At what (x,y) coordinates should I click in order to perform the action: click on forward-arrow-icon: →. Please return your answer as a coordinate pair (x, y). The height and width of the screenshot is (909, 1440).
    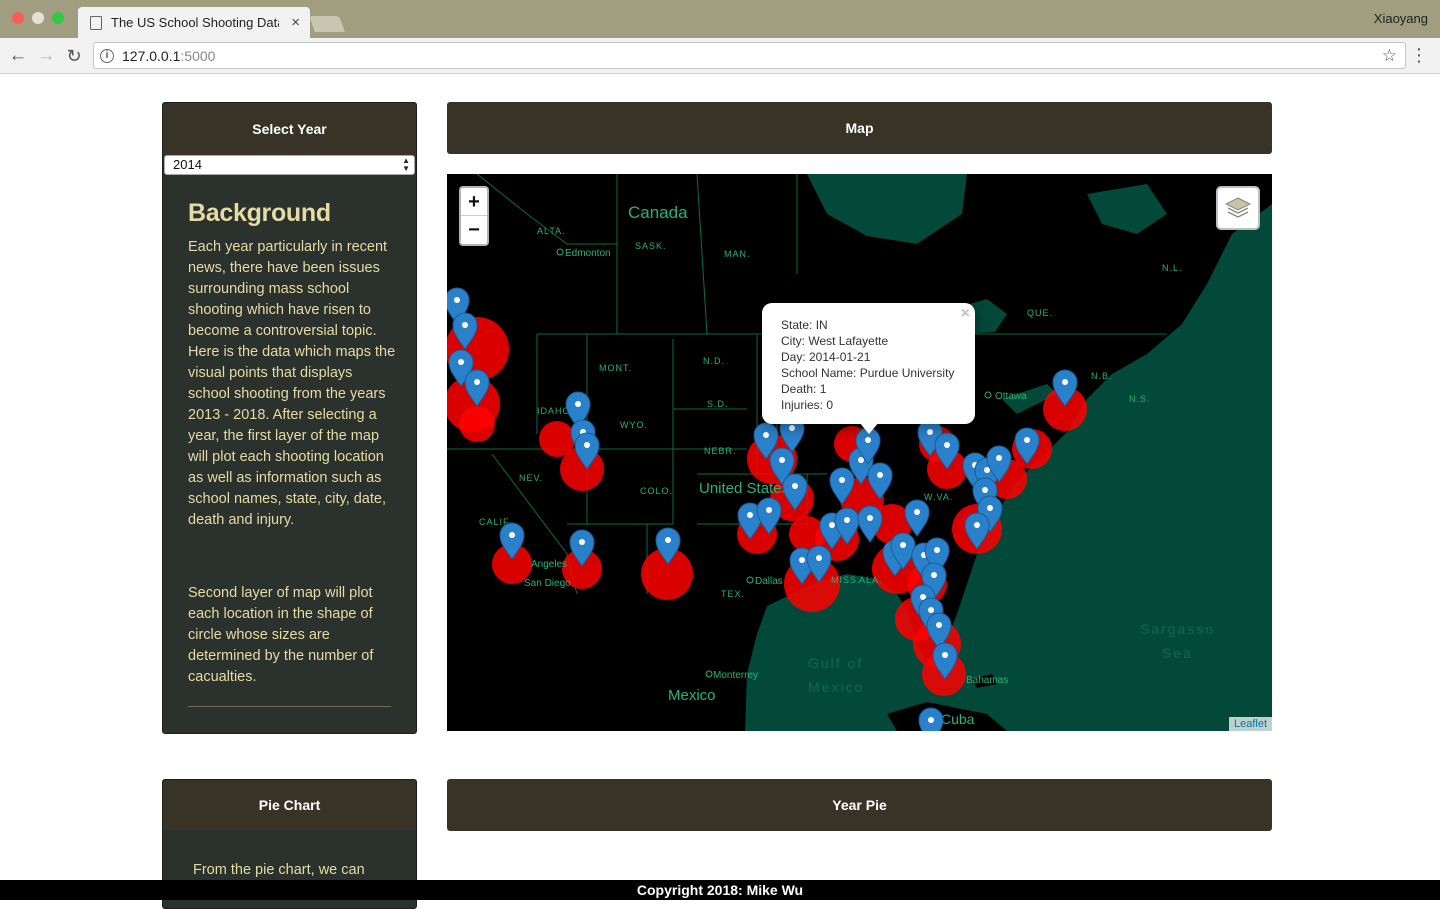
    Looking at the image, I should click on (46, 56).